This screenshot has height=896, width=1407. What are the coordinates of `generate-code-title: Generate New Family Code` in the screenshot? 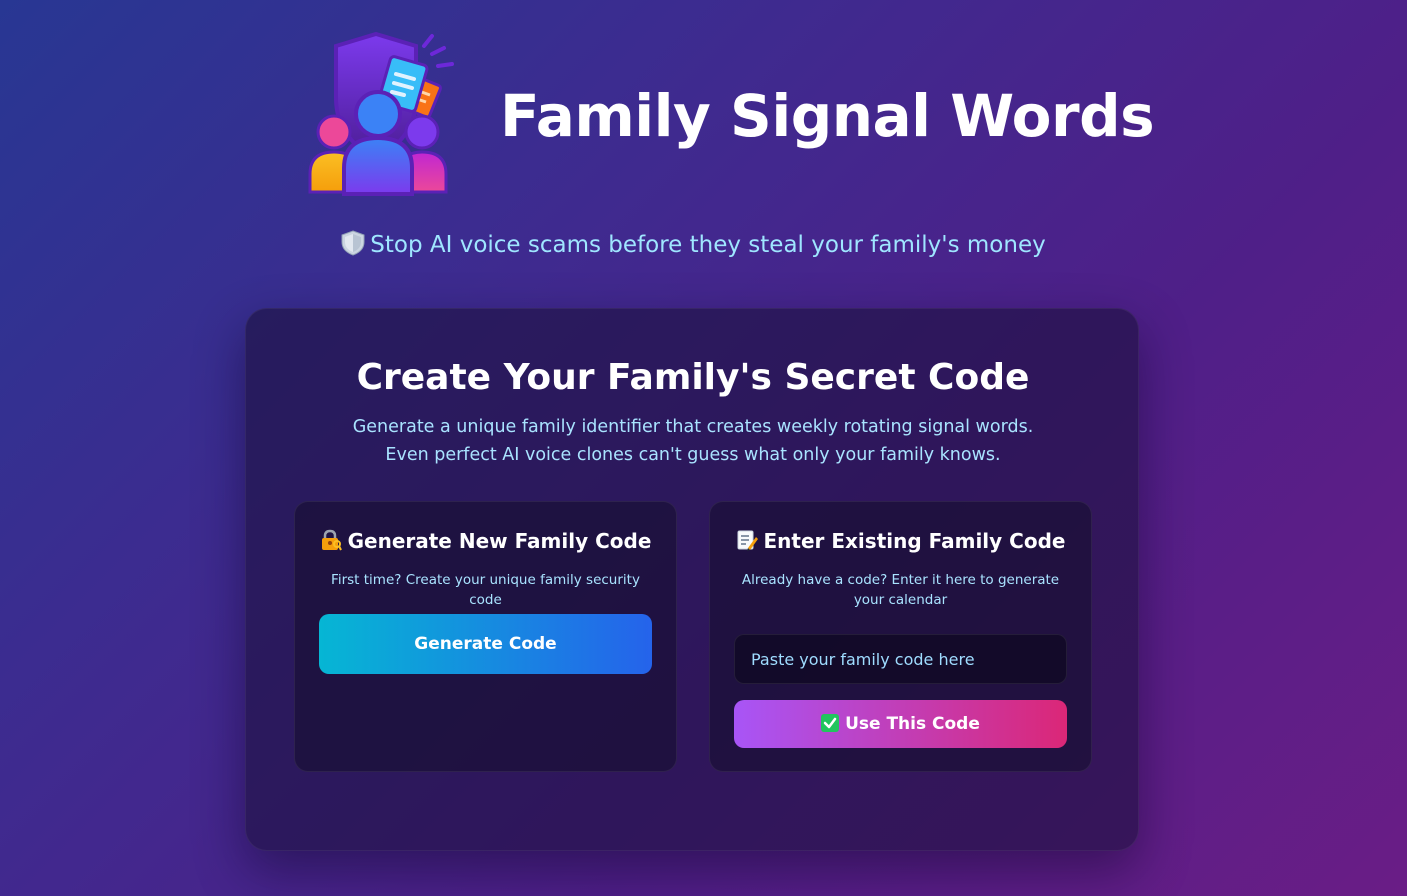 It's located at (485, 541).